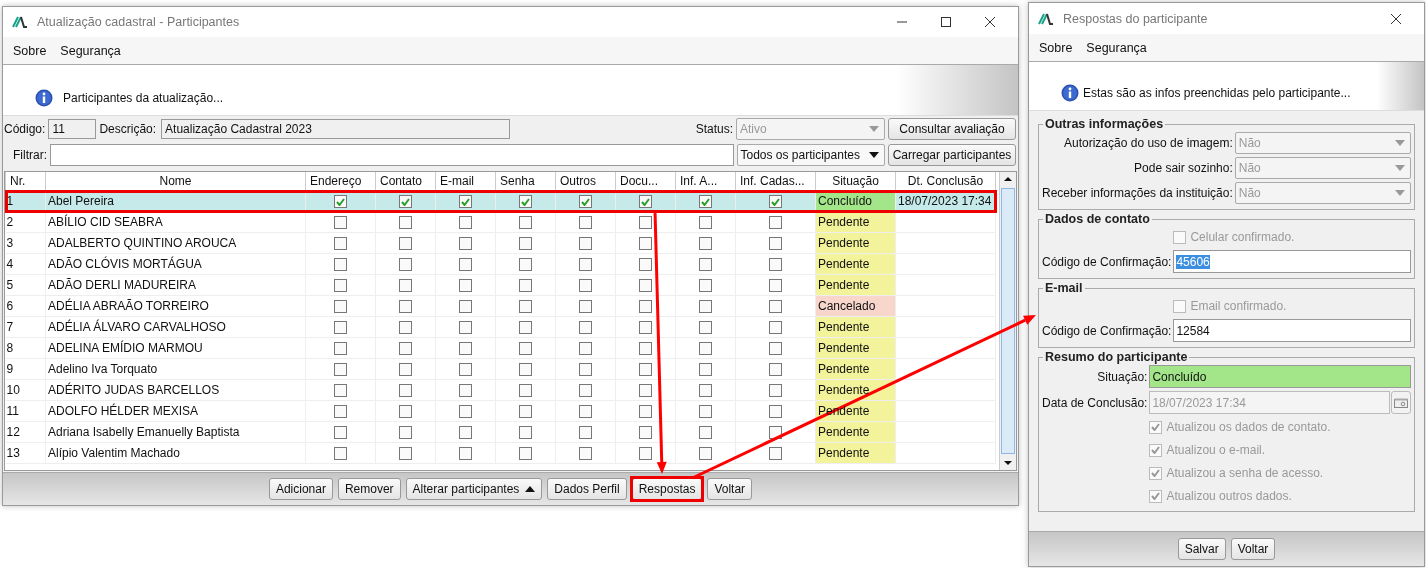 The width and height of the screenshot is (1426, 568). What do you see at coordinates (952, 129) in the screenshot?
I see `consult-button: Consultar avaliação` at bounding box center [952, 129].